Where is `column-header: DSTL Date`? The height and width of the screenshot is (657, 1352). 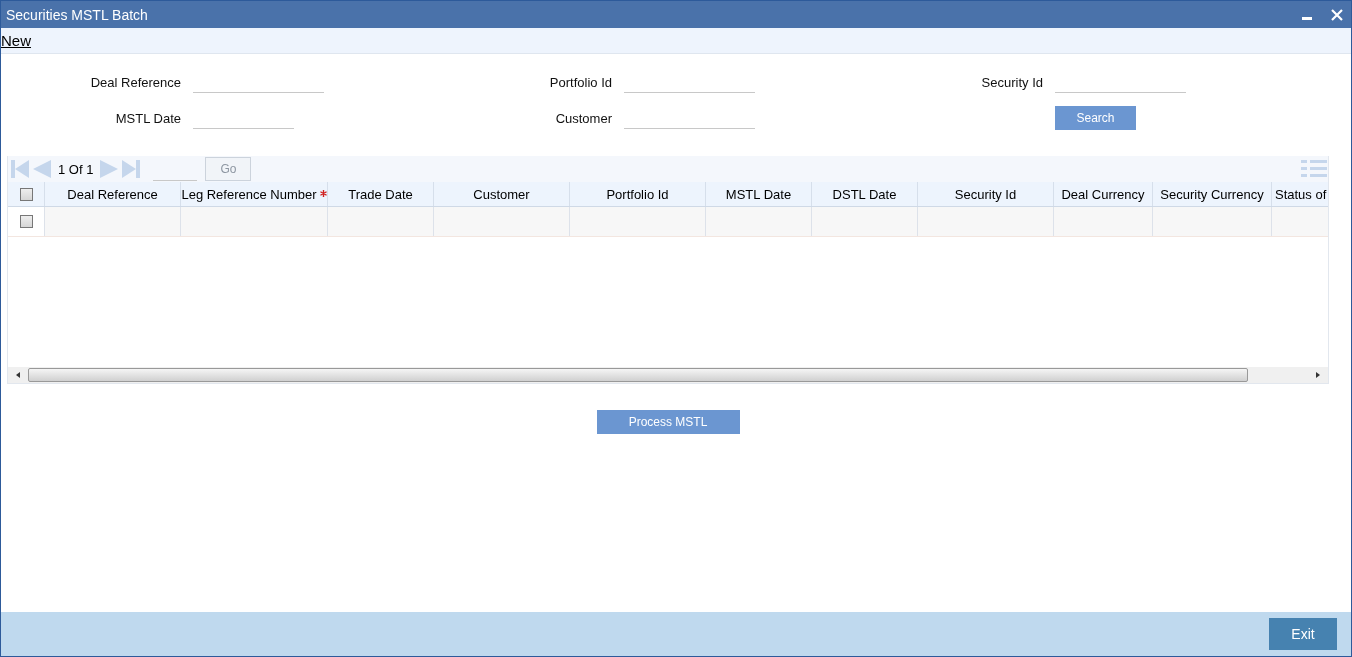
column-header: DSTL Date is located at coordinates (864, 194).